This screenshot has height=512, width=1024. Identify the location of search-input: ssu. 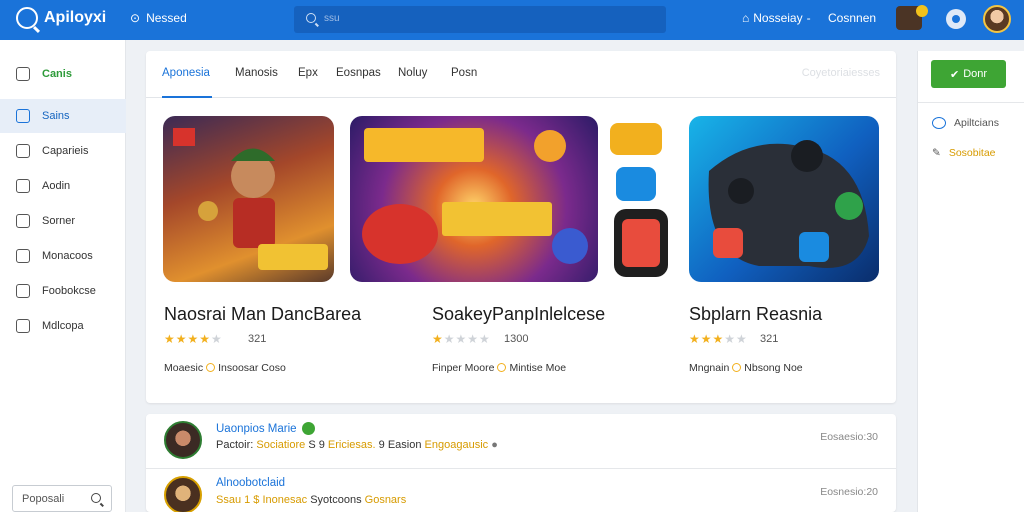
(480, 19).